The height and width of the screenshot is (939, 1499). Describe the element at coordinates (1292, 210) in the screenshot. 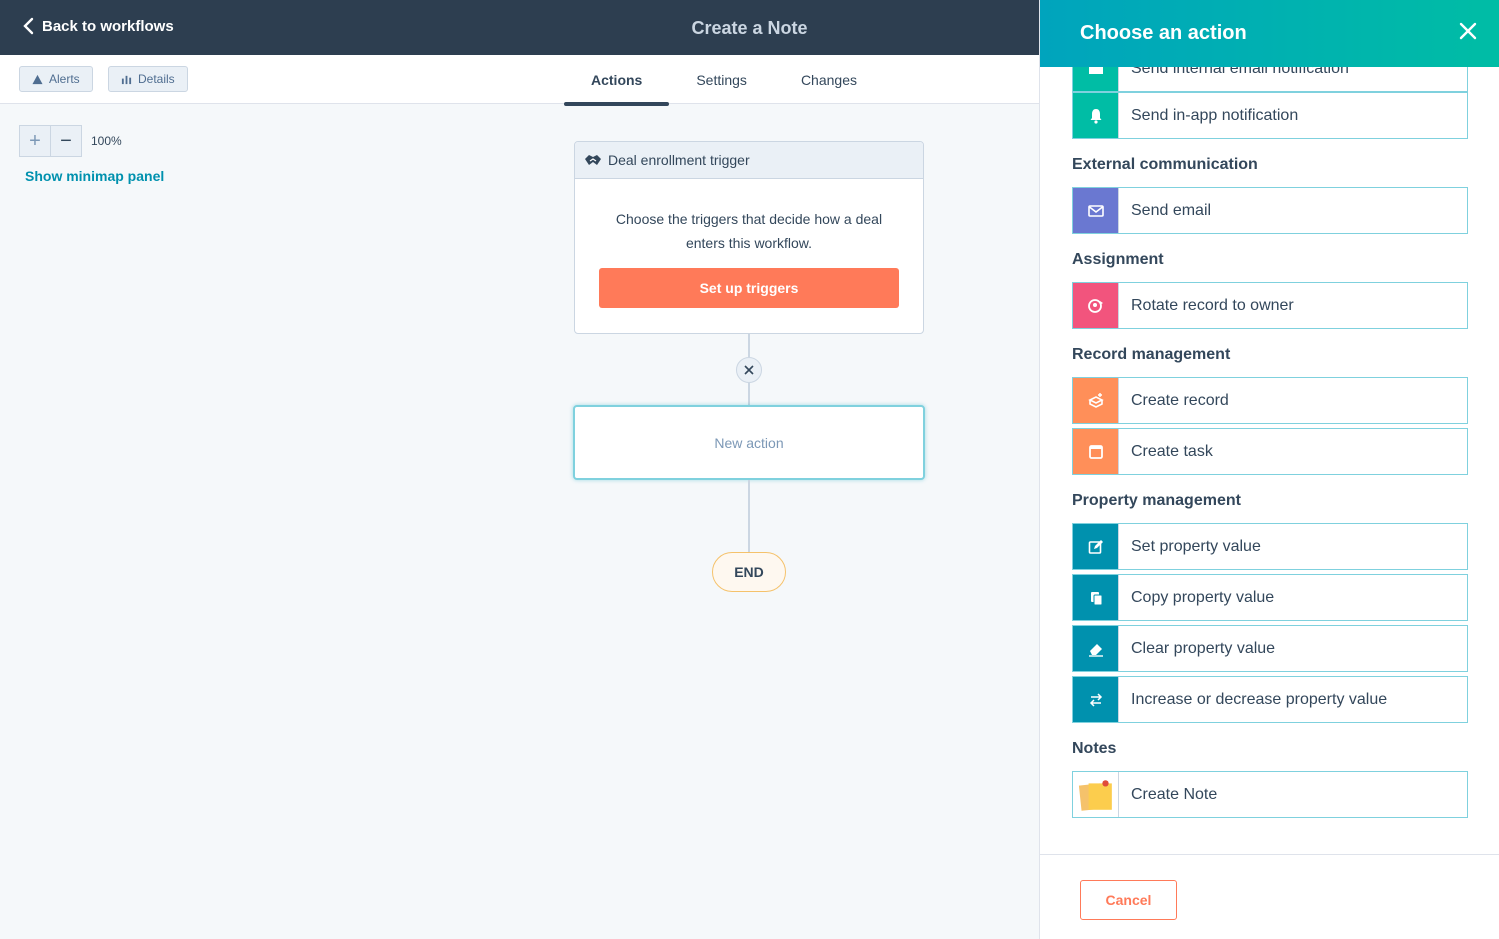

I see `action-label: Send email` at that location.